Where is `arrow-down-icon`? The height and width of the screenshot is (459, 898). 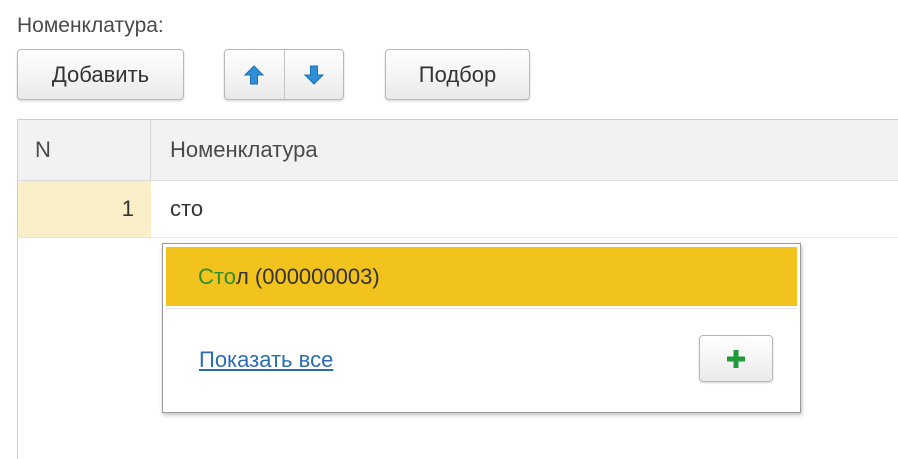
arrow-down-icon is located at coordinates (313, 75).